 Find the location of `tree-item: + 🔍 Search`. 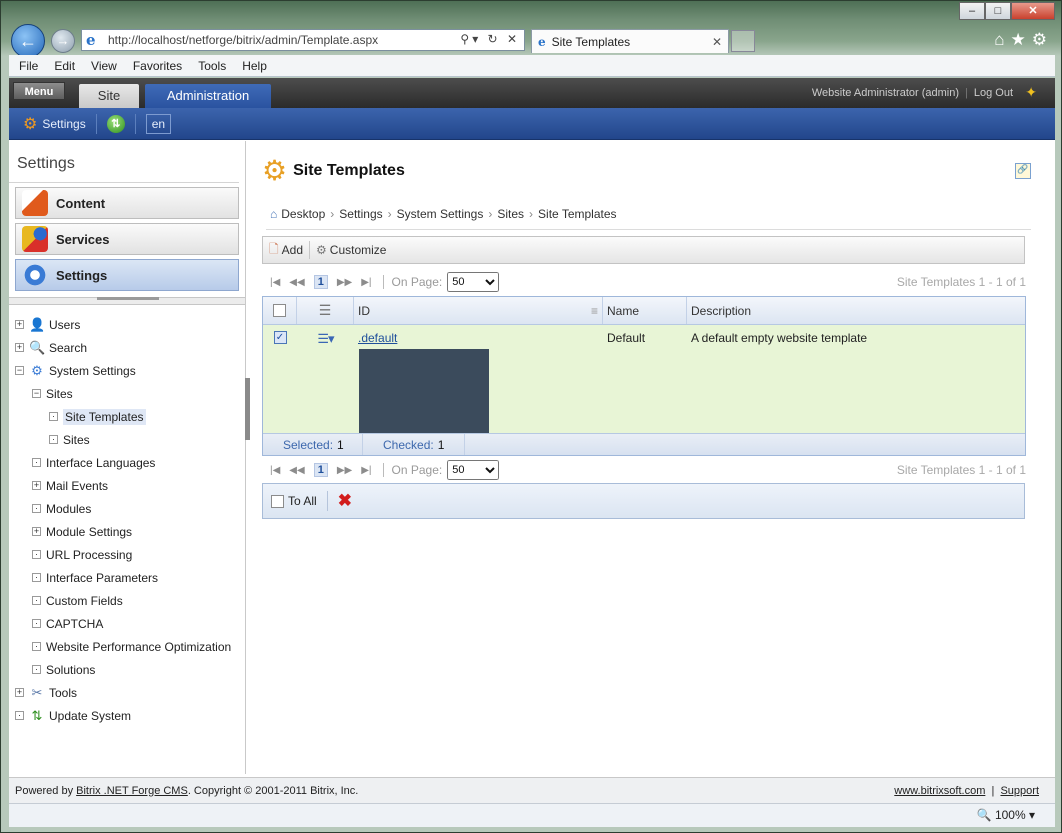

tree-item: + 🔍 Search is located at coordinates (127, 347).